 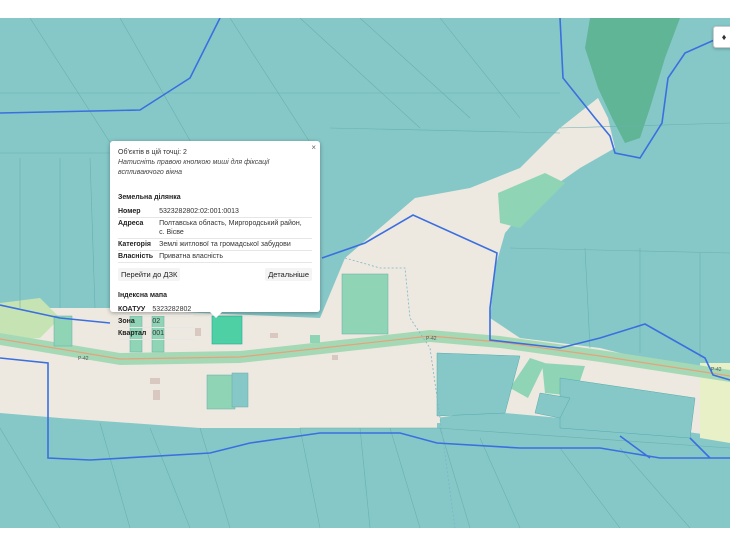 I want to click on layers-icon: ♦, so click(x=724, y=37).